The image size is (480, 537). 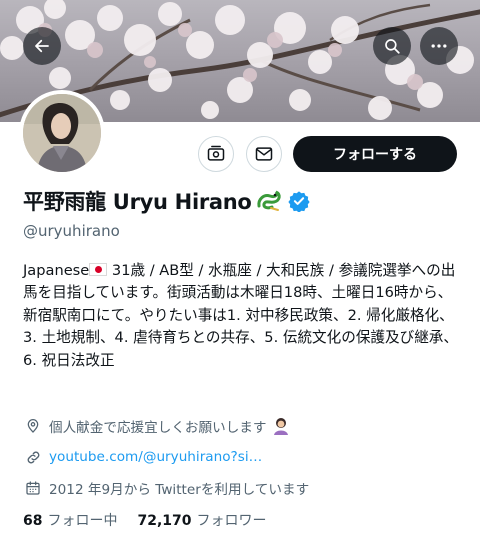 I want to click on more-horizontal-icon, so click(x=439, y=46).